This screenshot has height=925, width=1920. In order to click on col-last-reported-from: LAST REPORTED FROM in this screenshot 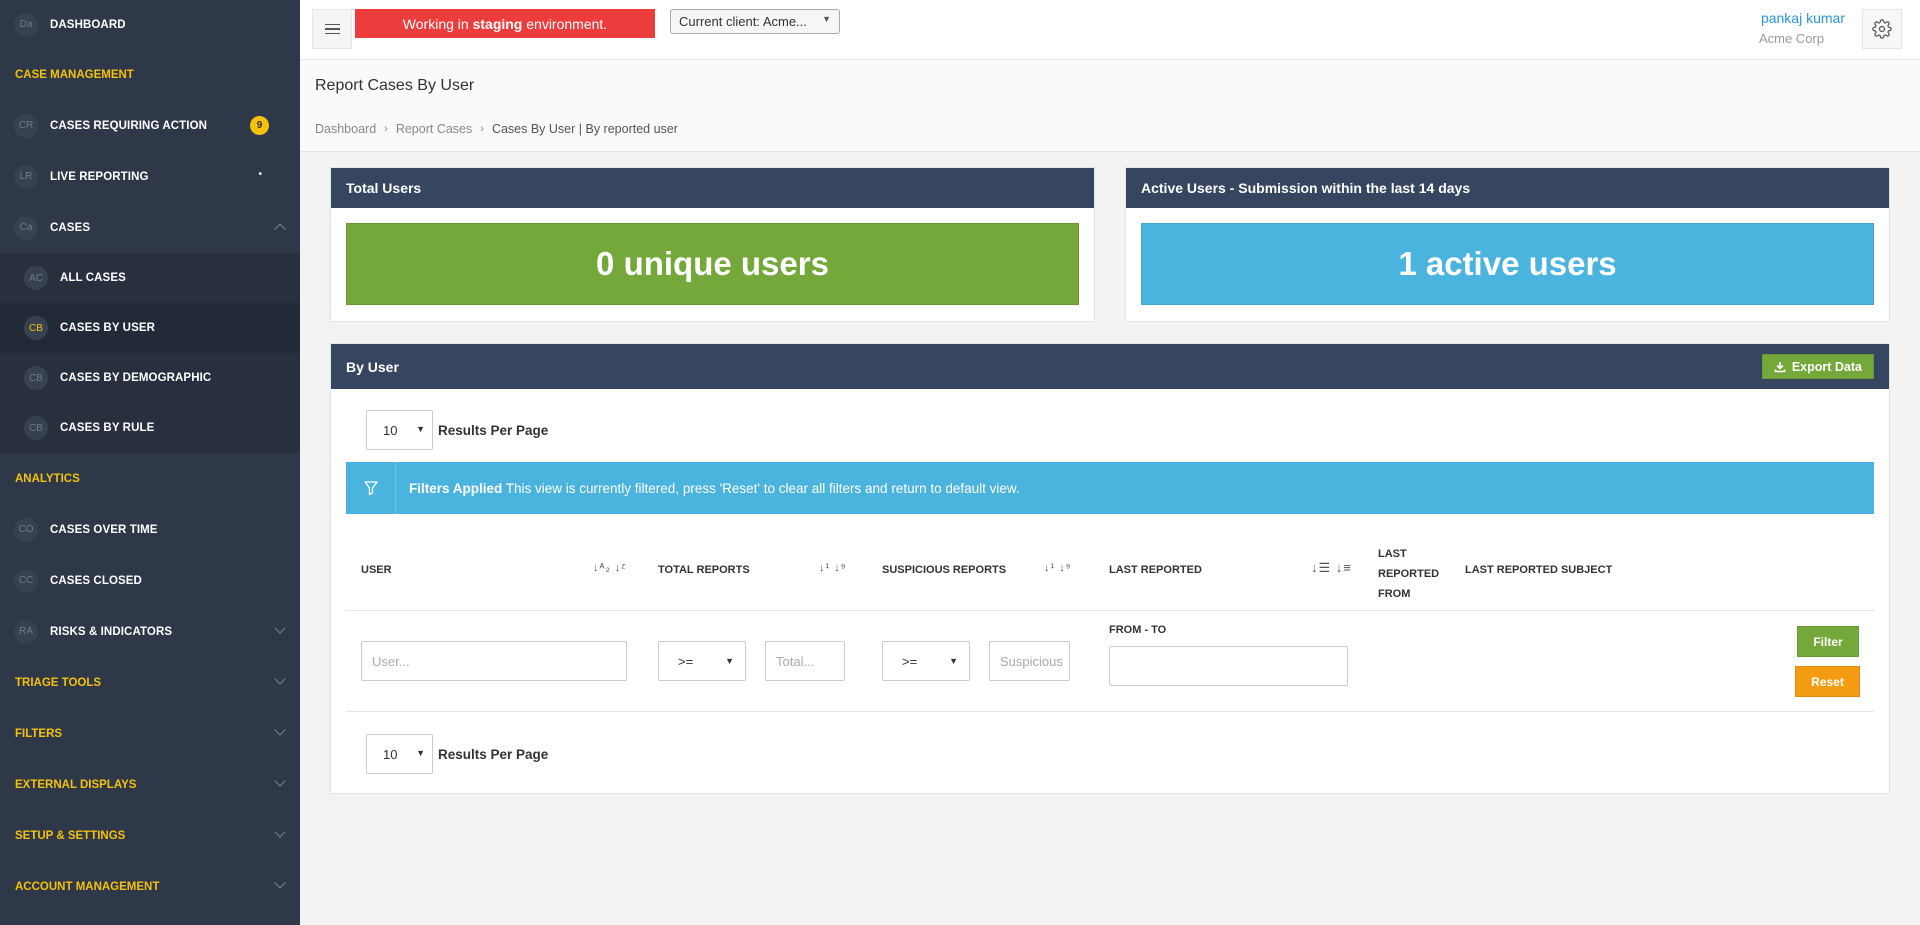, I will do `click(1408, 574)`.